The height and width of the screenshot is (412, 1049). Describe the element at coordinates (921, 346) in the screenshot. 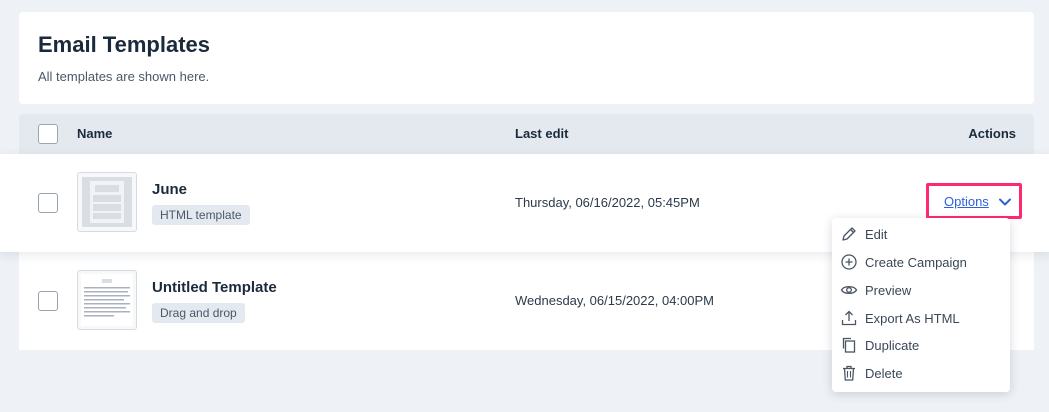

I see `menu-item-duplicate: Duplicate` at that location.